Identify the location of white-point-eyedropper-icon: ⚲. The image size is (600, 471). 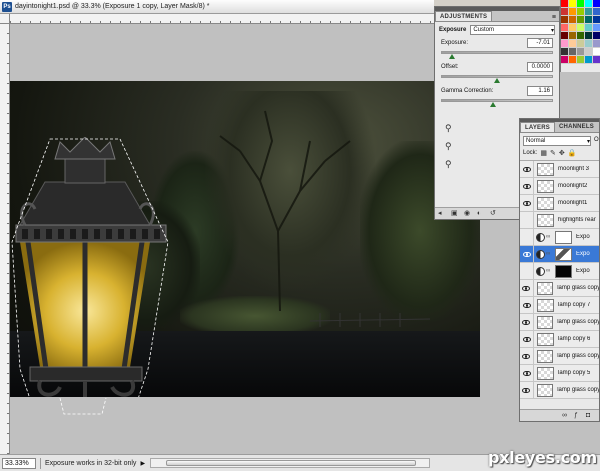
(448, 164).